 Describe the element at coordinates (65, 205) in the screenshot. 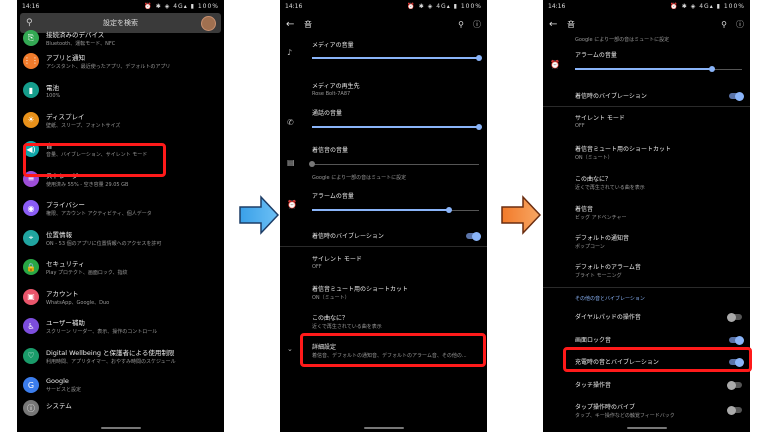

I see `settings-item-title: プライバシー` at that location.